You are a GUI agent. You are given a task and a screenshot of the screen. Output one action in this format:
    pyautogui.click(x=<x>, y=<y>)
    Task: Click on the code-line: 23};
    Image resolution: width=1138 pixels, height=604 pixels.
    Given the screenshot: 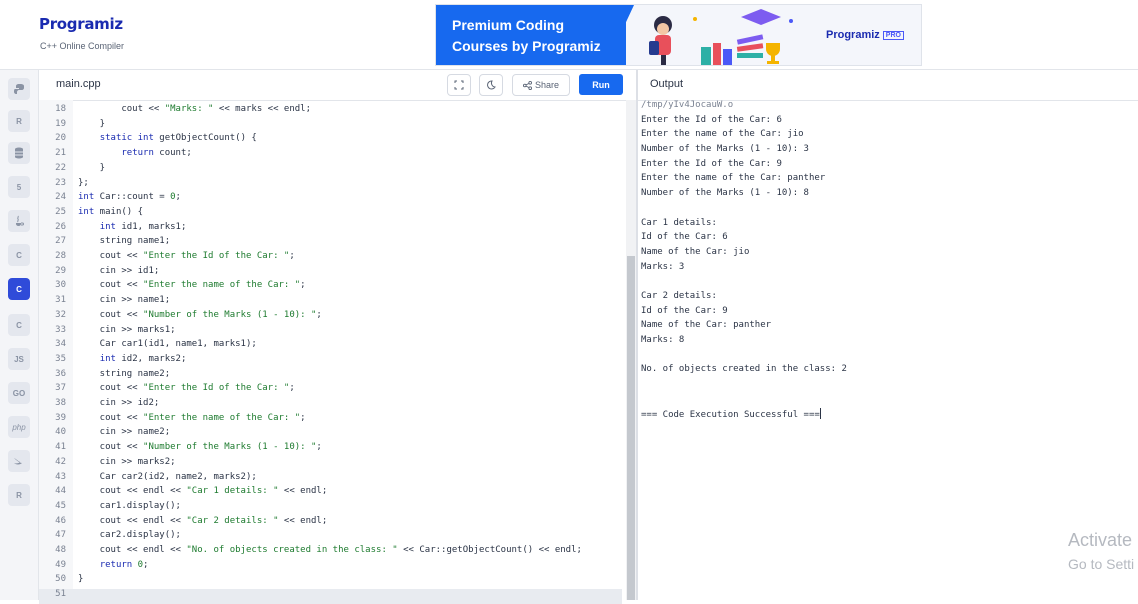 What is the action you would take?
    pyautogui.click(x=330, y=185)
    